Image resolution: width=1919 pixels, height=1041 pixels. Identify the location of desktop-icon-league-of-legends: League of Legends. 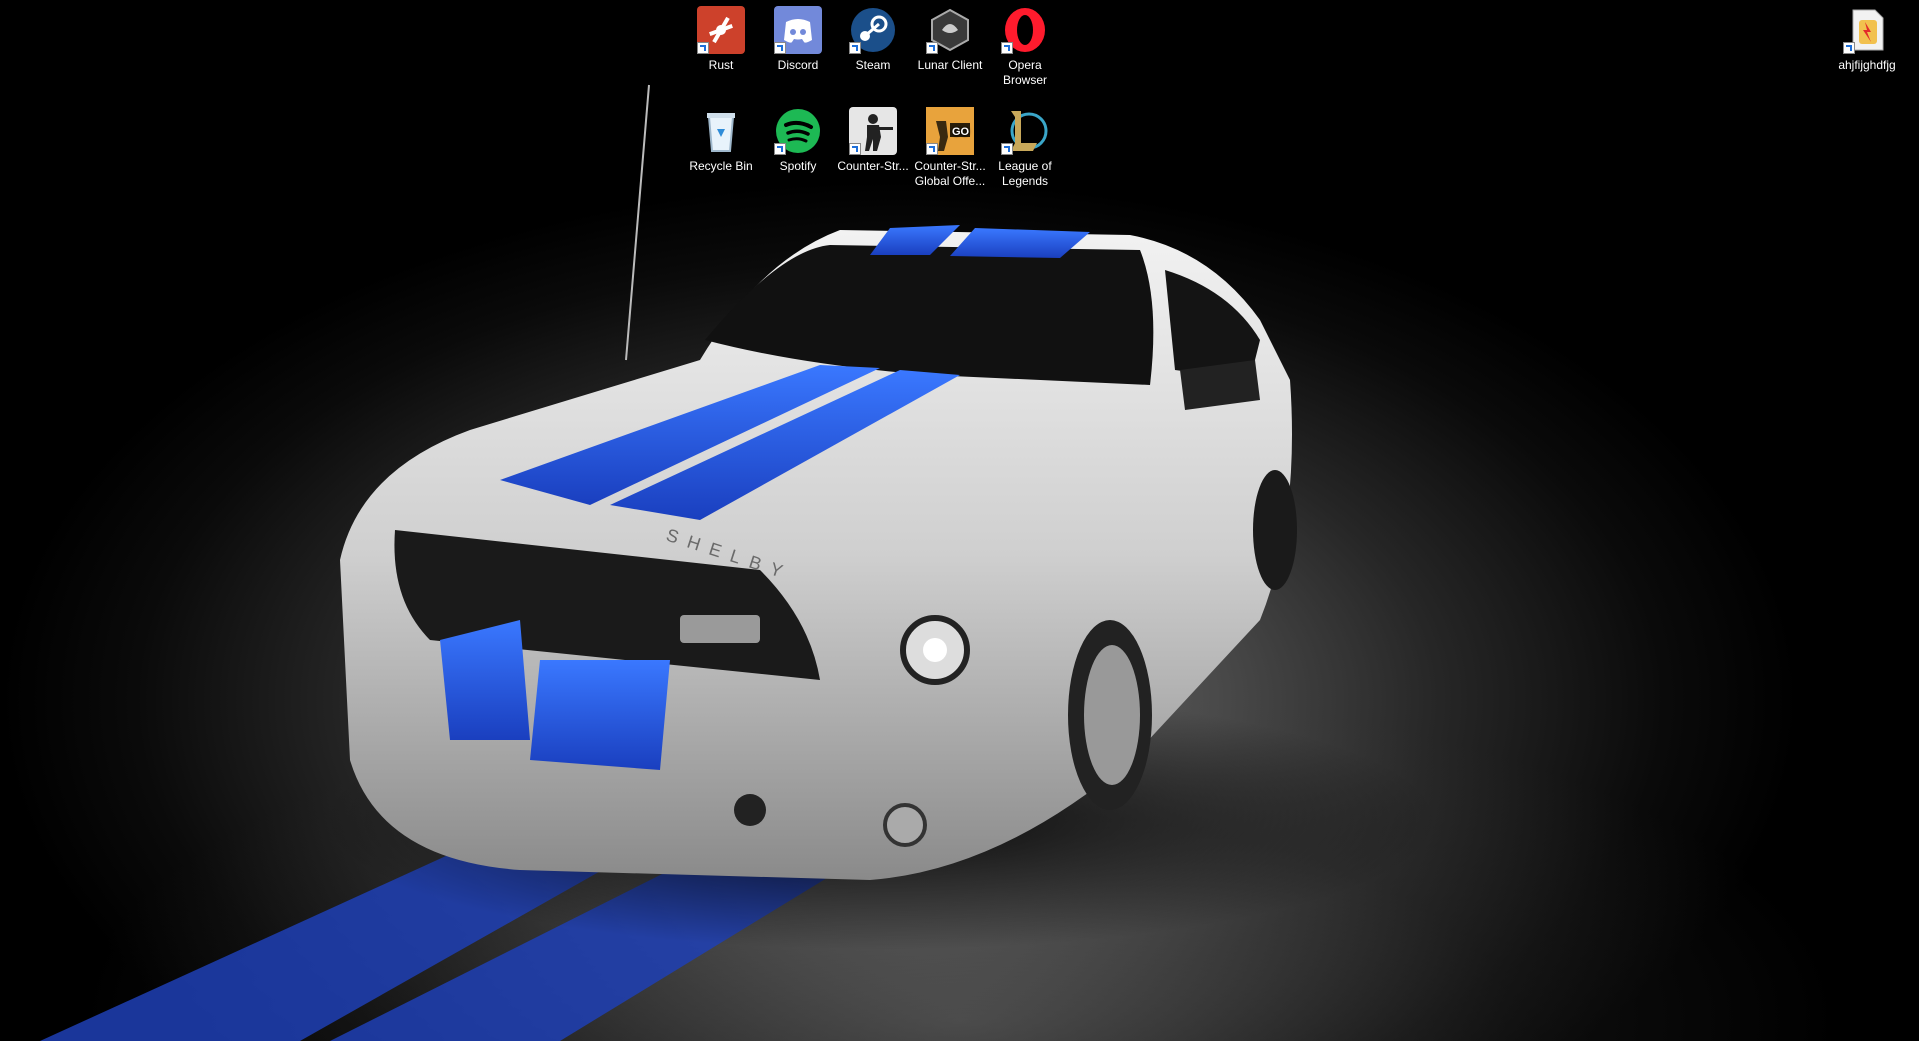
(1025, 148).